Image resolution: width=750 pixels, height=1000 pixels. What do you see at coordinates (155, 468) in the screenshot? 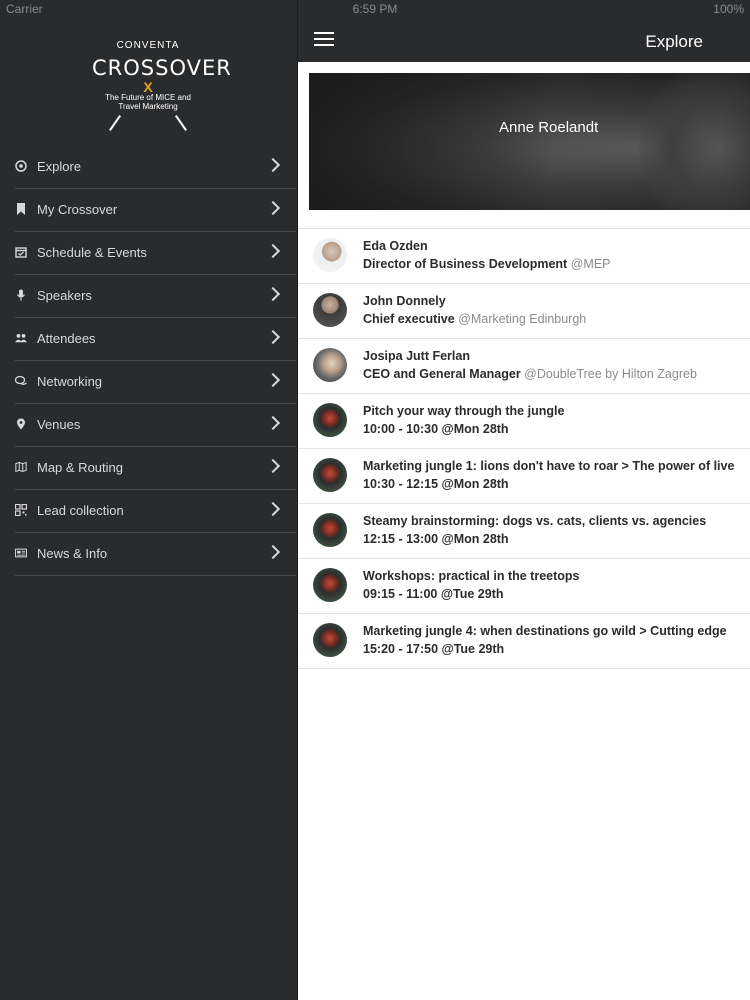
I see `sidebar-item-map-routing: Map & Routing` at bounding box center [155, 468].